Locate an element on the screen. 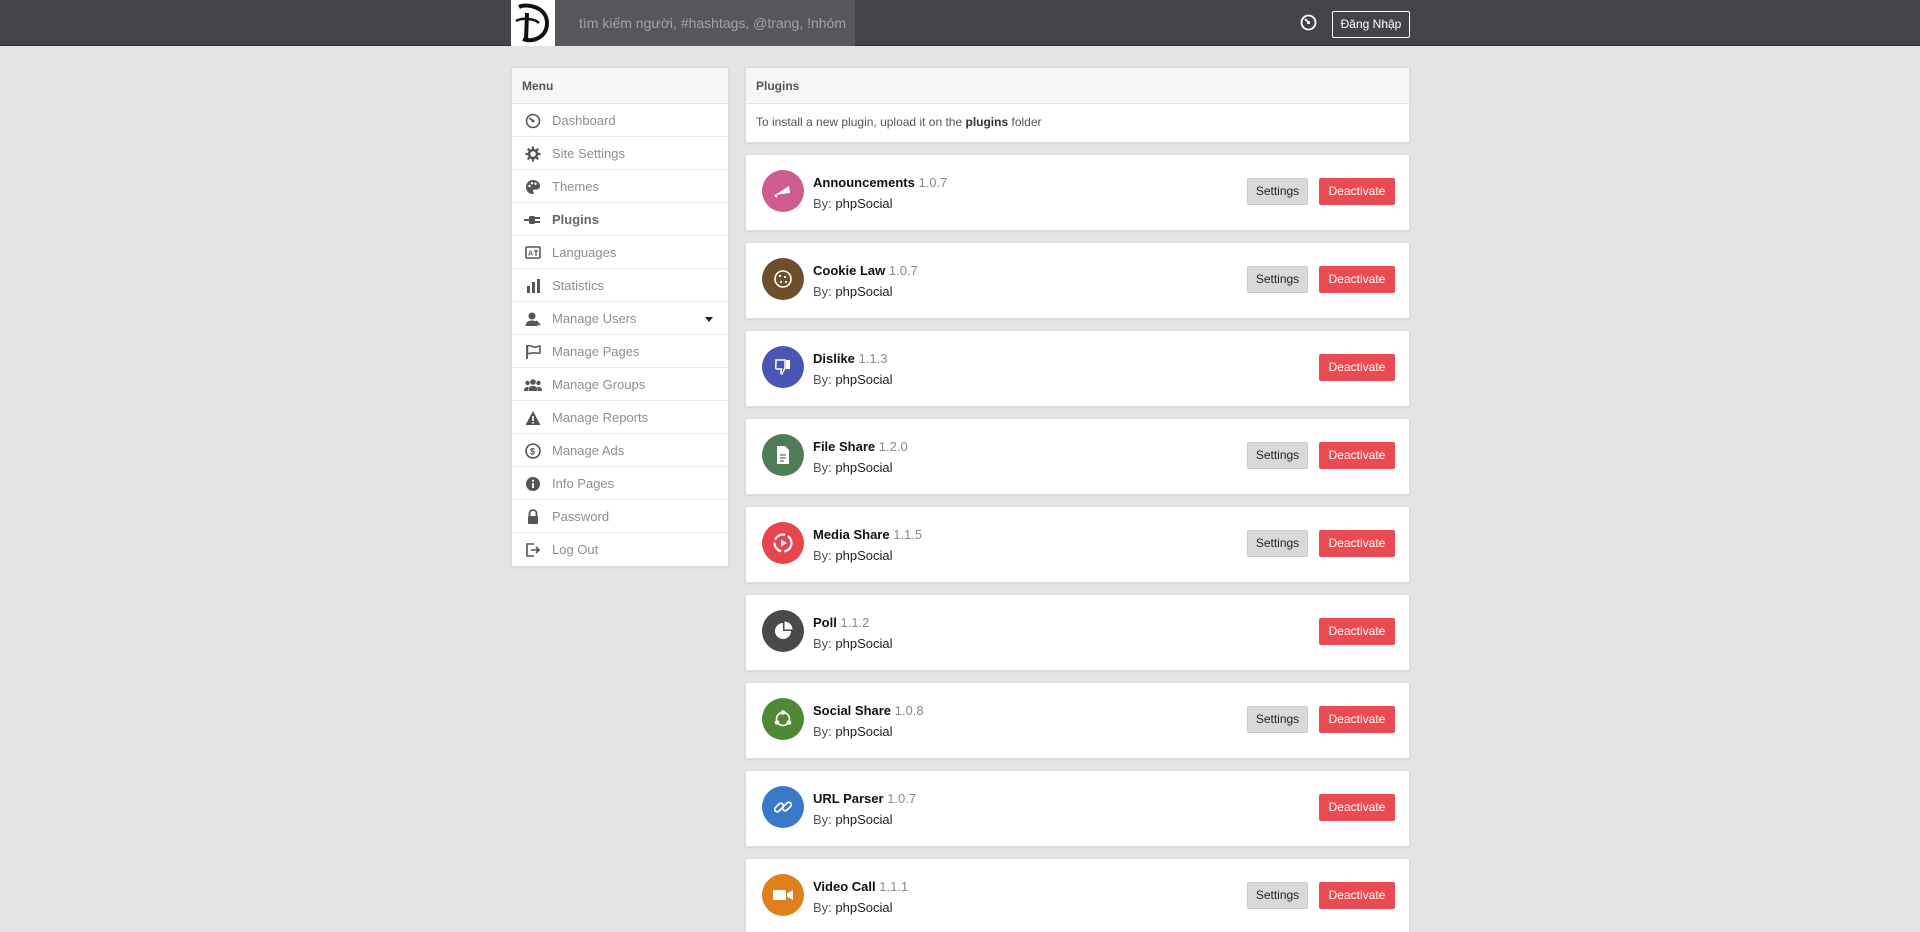 The image size is (1920, 932). lock-icon is located at coordinates (533, 517).